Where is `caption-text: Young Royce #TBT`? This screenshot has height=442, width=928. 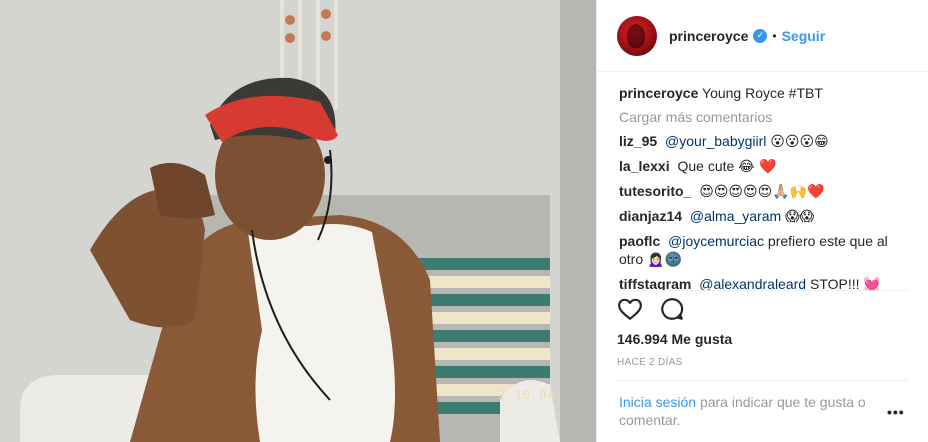
caption-text: Young Royce #TBT is located at coordinates (762, 93).